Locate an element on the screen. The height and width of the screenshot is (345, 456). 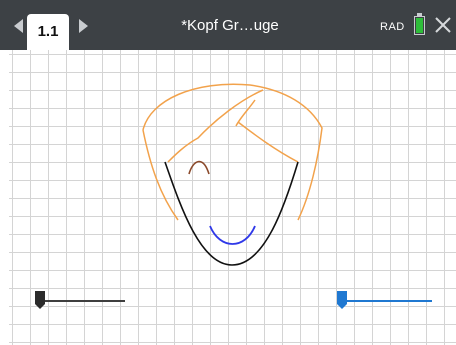
slider-left is located at coordinates (80, 300).